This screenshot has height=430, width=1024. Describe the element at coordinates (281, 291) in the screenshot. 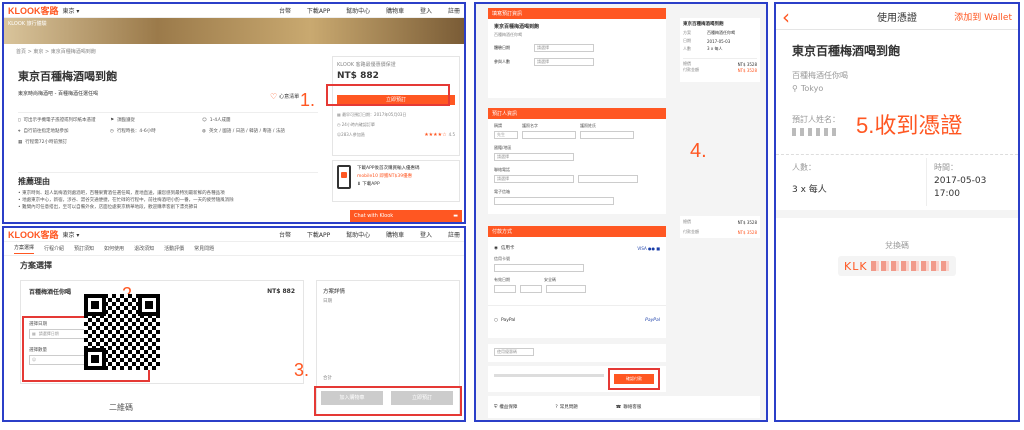

I see `plan-price: NT$ 882` at that location.